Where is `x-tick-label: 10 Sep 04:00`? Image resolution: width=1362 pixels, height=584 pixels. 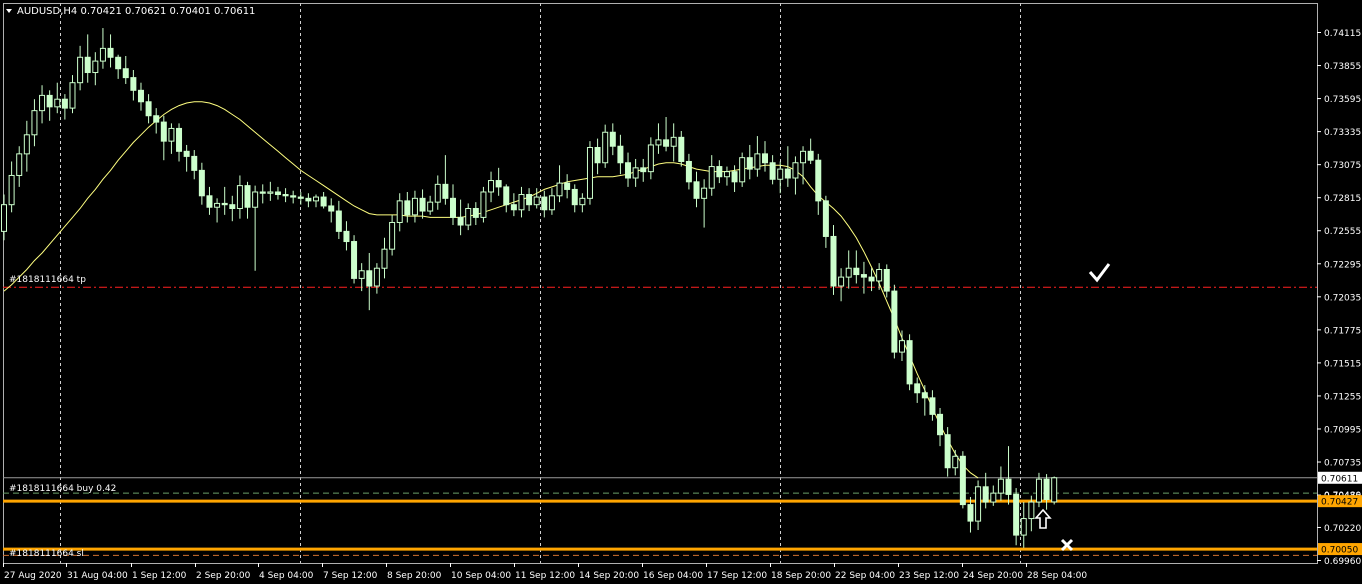
x-tick-label: 10 Sep 04:00 is located at coordinates (481, 576).